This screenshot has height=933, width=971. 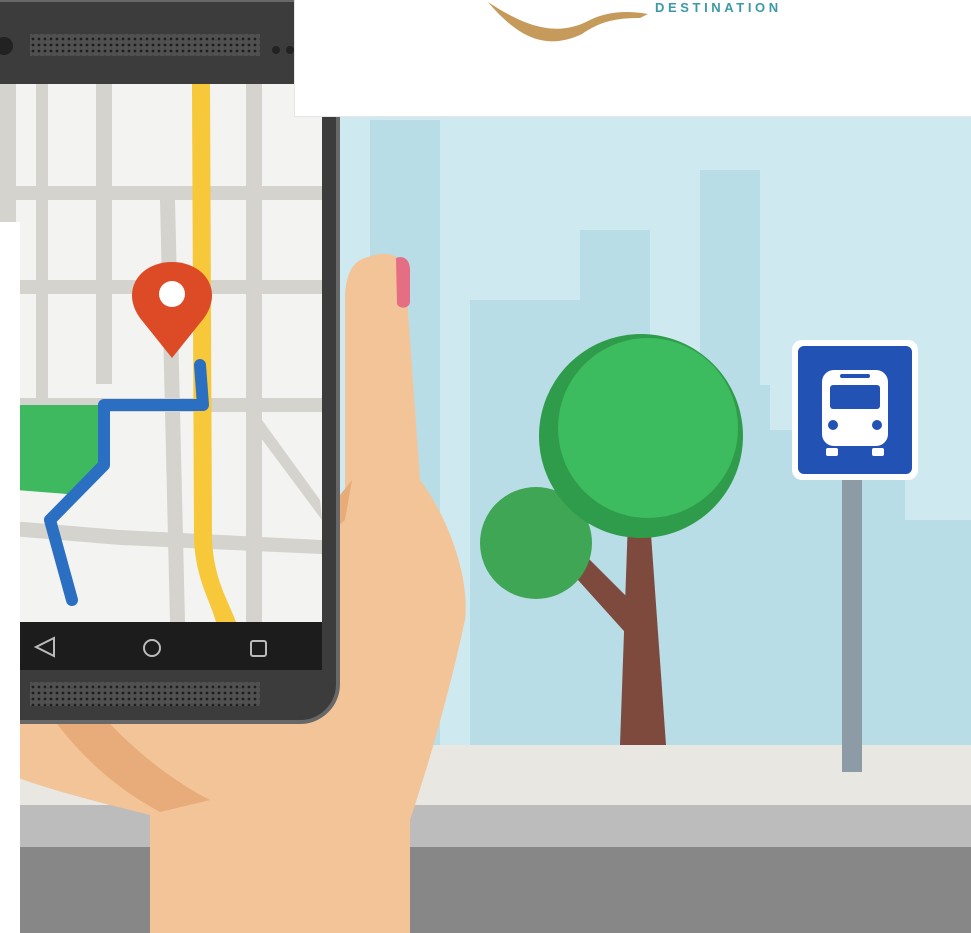 I want to click on bottom-speaker-grill, so click(x=145, y=694).